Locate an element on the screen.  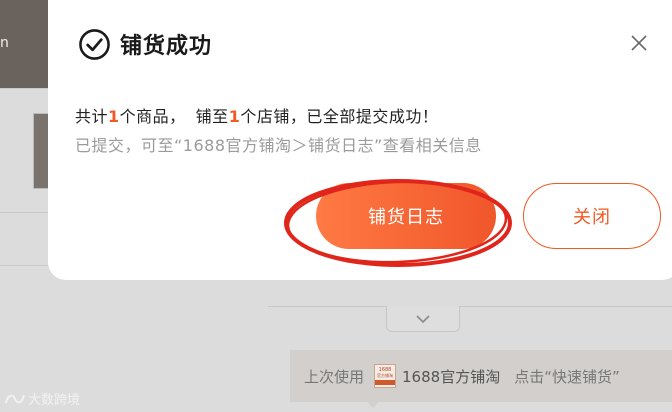
watermark-text: 大数跨境 is located at coordinates (54, 400).